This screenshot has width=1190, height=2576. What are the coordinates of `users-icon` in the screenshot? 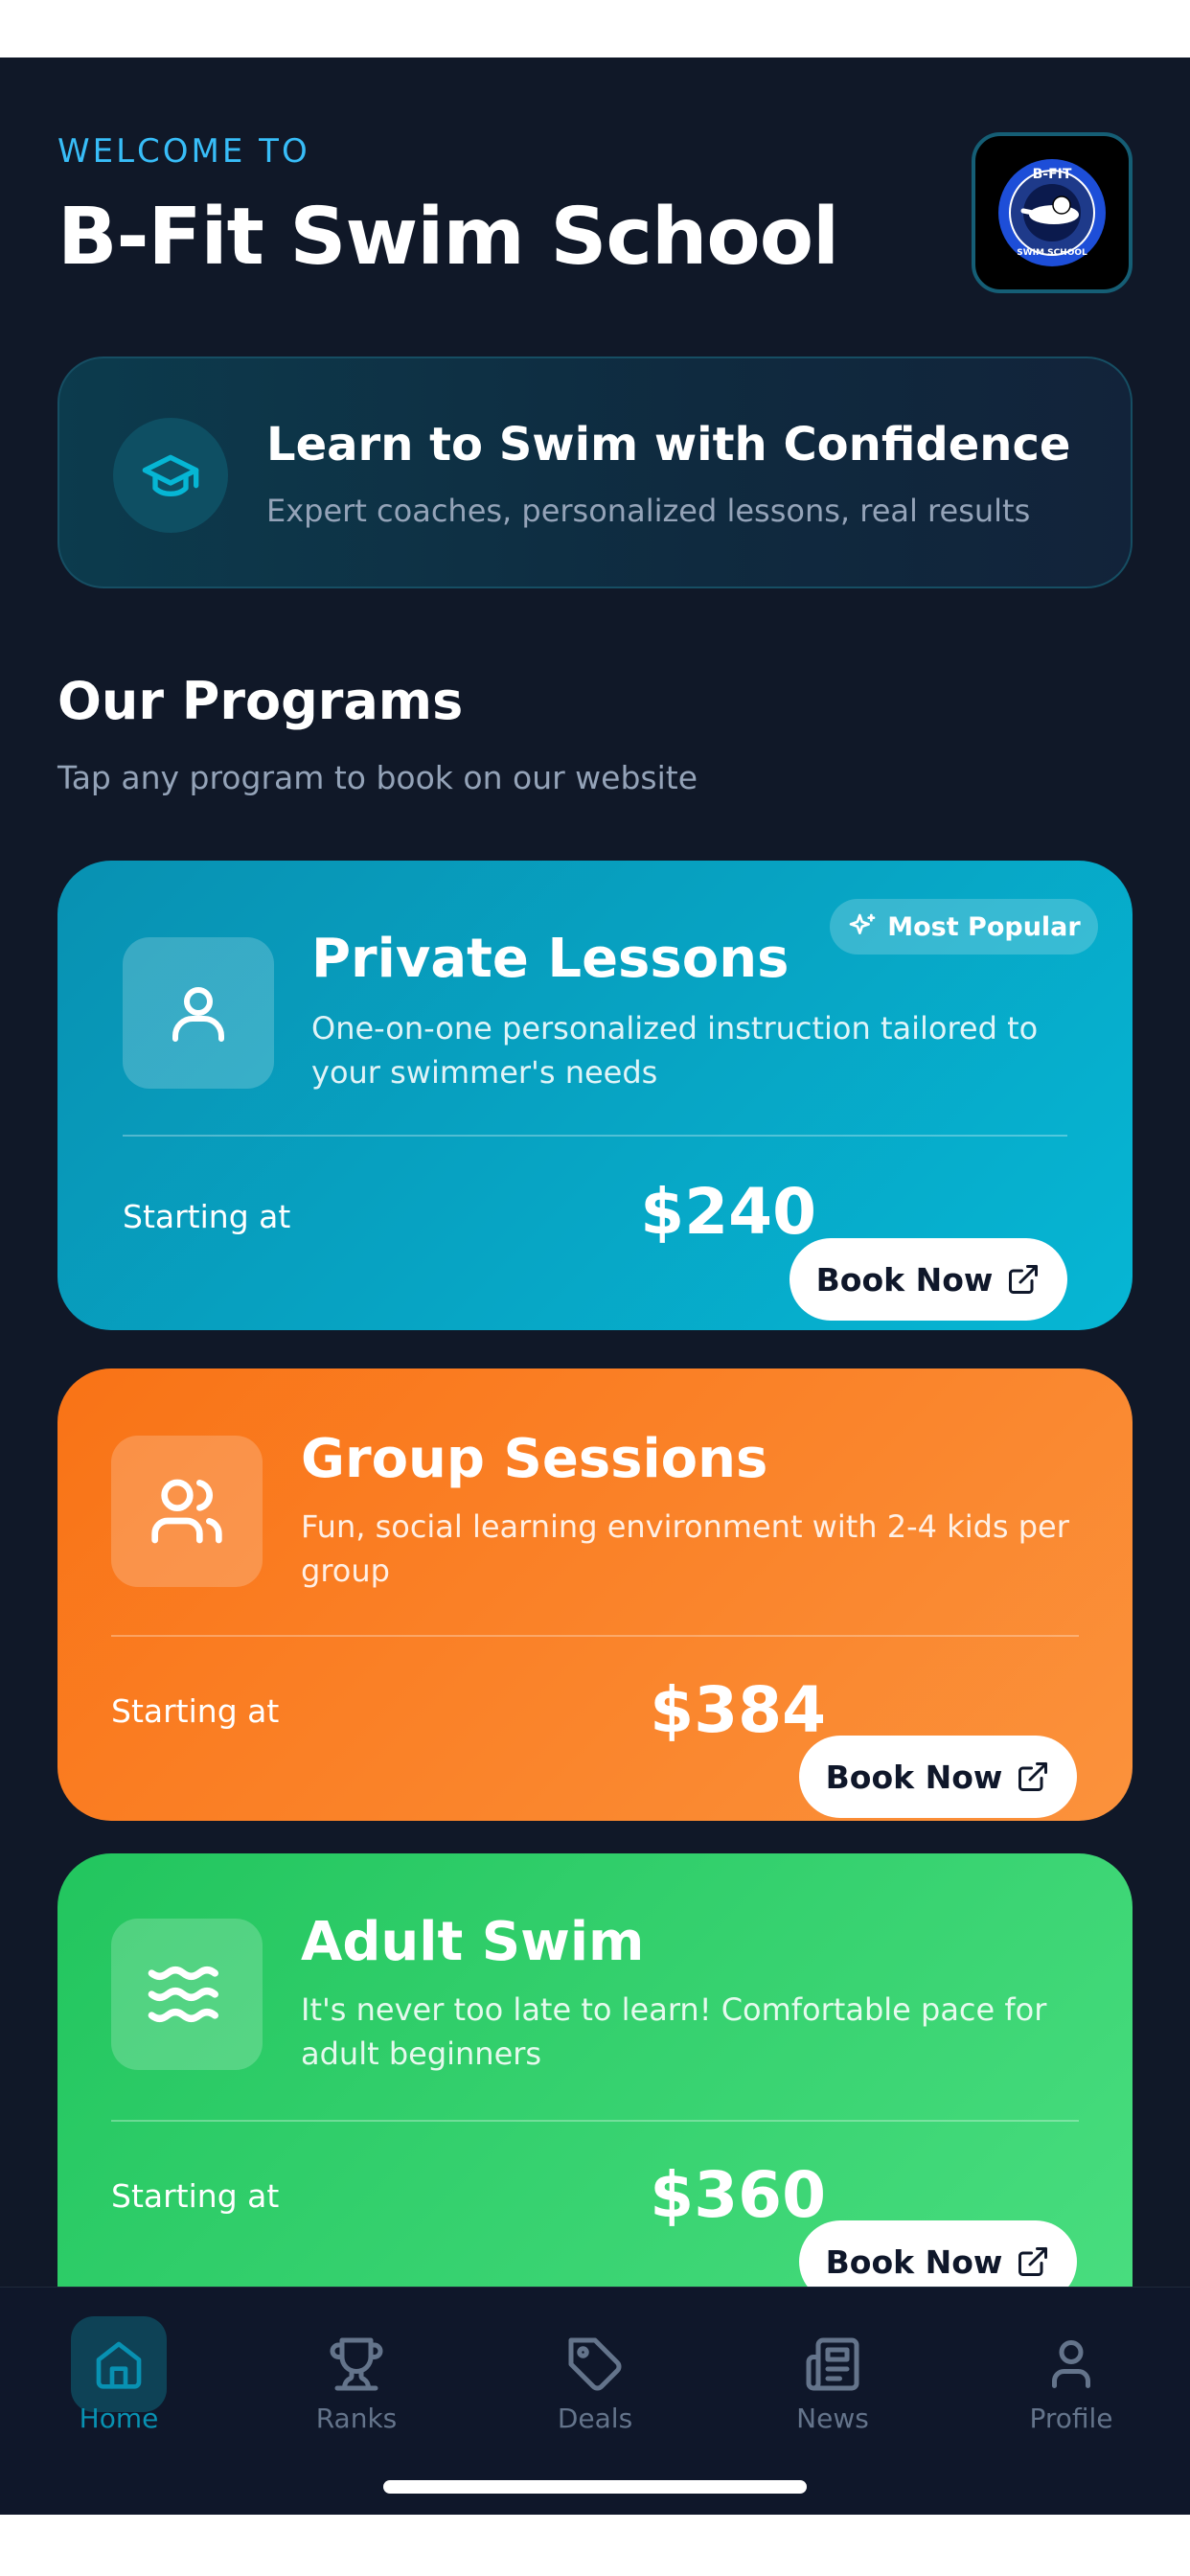 It's located at (187, 1511).